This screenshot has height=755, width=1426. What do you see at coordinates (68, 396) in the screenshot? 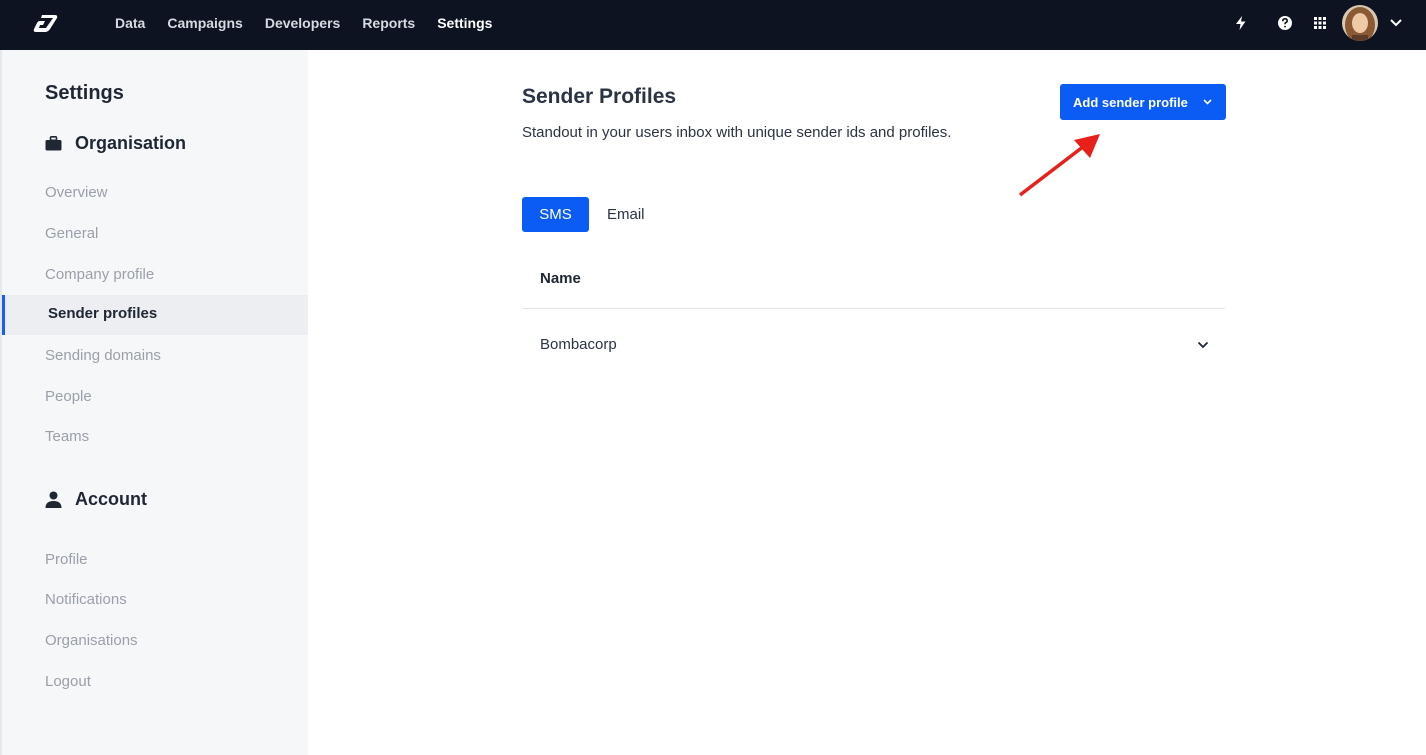
I see `sidebar-item-people: People` at bounding box center [68, 396].